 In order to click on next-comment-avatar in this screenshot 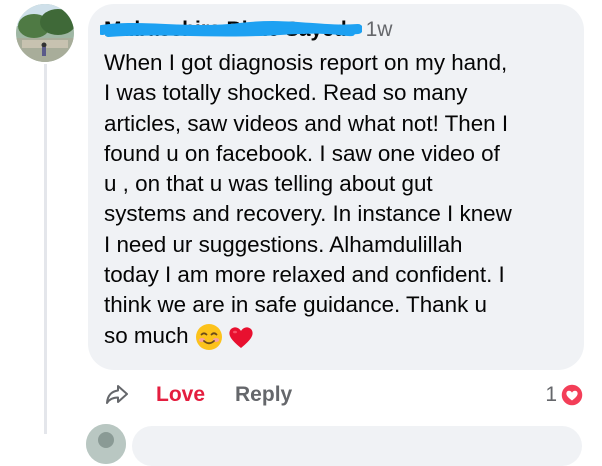, I will do `click(106, 444)`.